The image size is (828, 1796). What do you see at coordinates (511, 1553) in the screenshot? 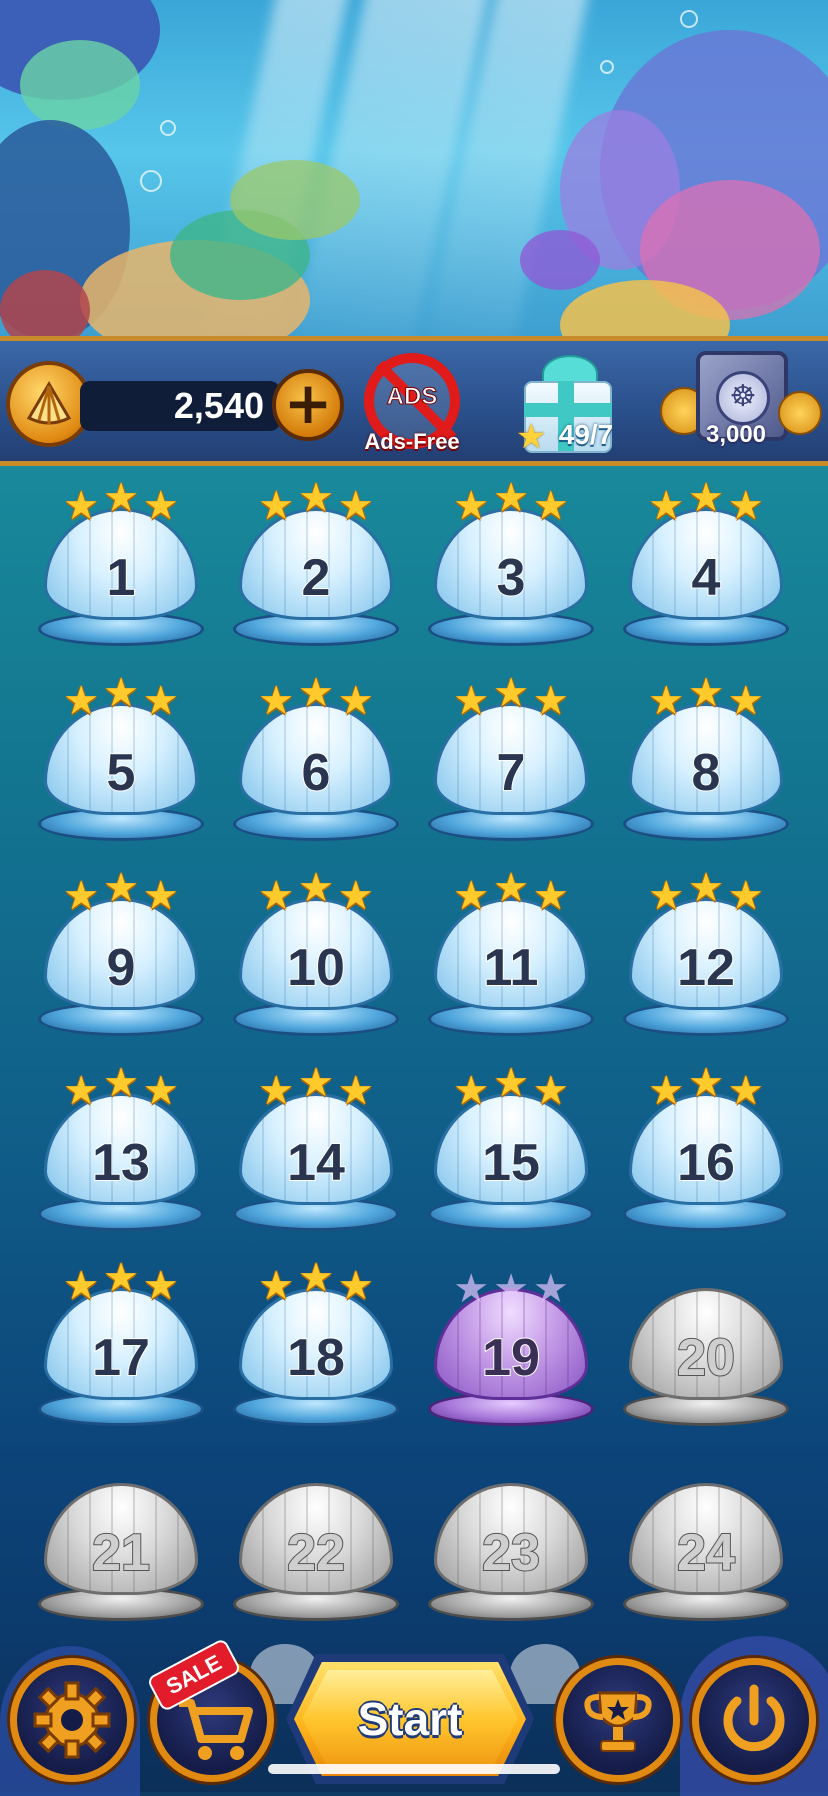
I see `level-number: 23` at bounding box center [511, 1553].